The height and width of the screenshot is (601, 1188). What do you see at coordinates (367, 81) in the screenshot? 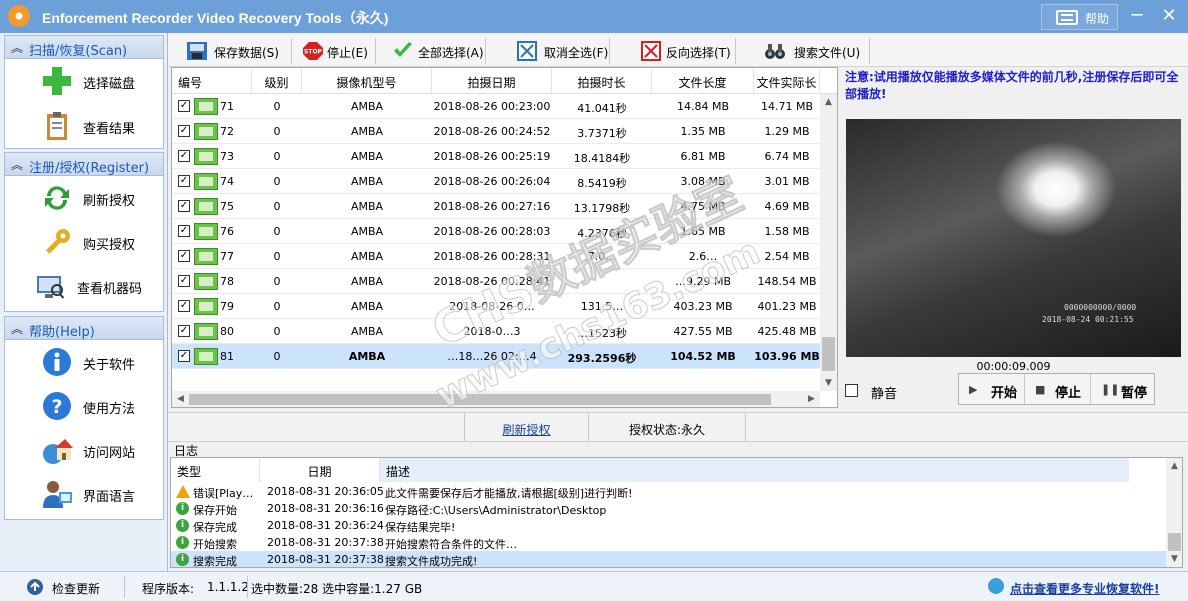
I see `column-header-model: 摄像机型号` at bounding box center [367, 81].